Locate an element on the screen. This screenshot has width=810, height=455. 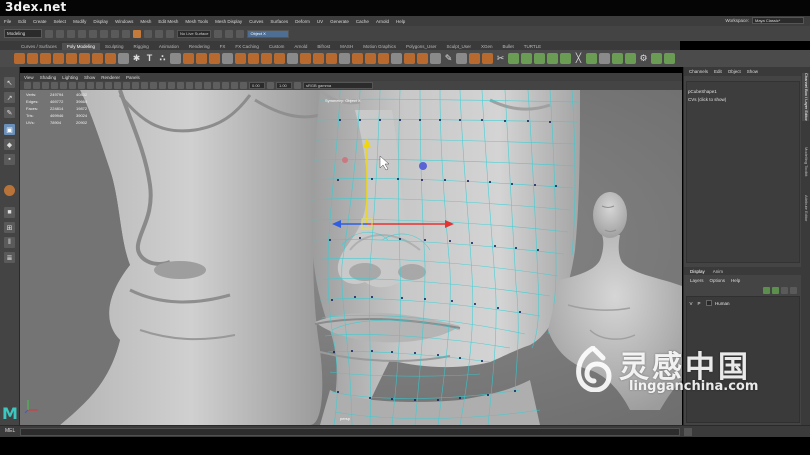
menu-item-mesh-display: Mesh Display is located at coordinates (228, 21).